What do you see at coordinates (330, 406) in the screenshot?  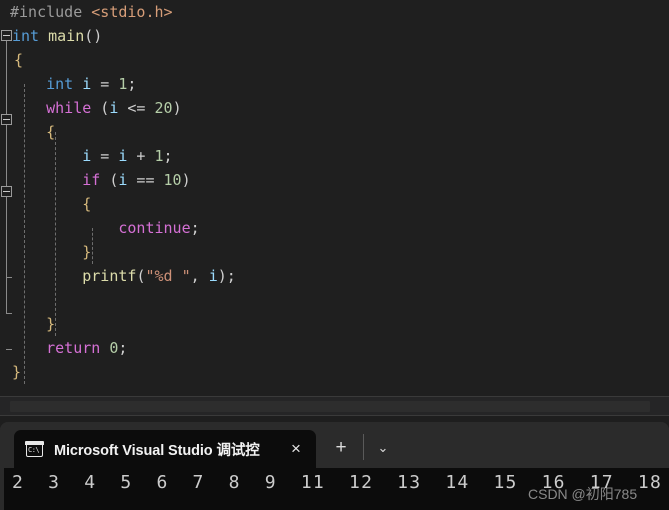 I see `scrollbar-thumb` at bounding box center [330, 406].